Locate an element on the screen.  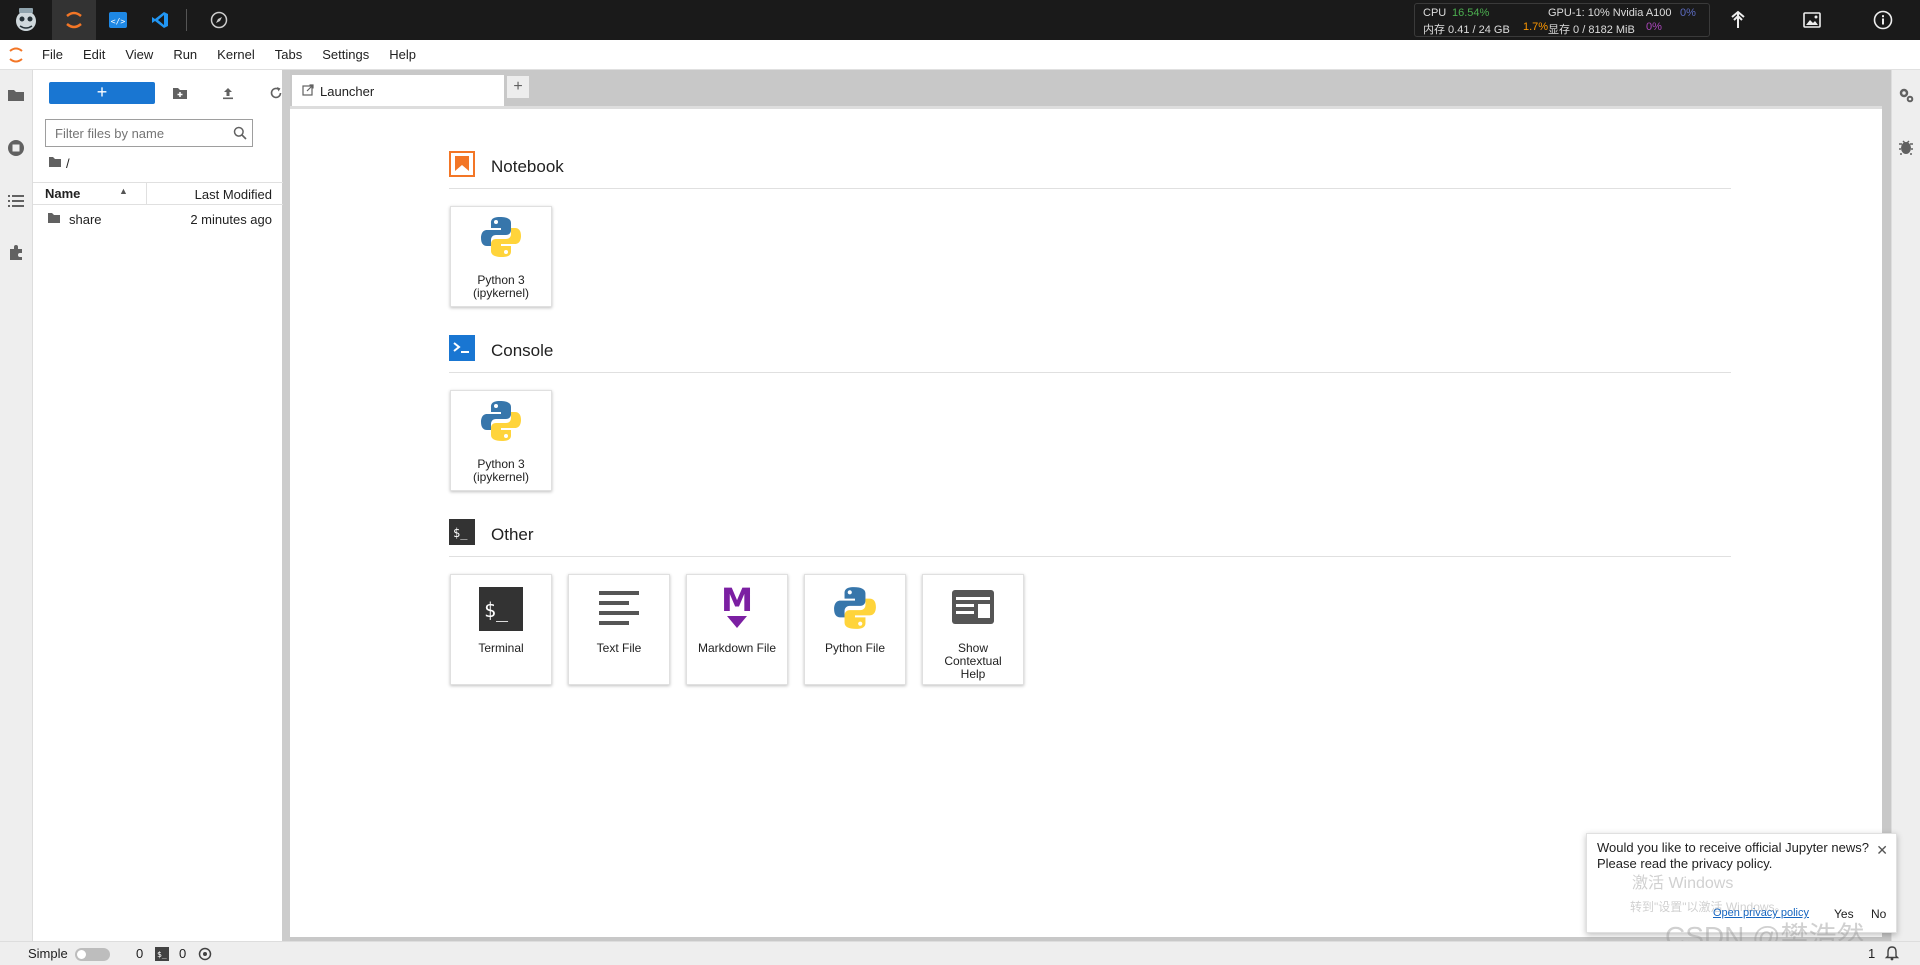
tab-label: Launcher is located at coordinates (347, 91).